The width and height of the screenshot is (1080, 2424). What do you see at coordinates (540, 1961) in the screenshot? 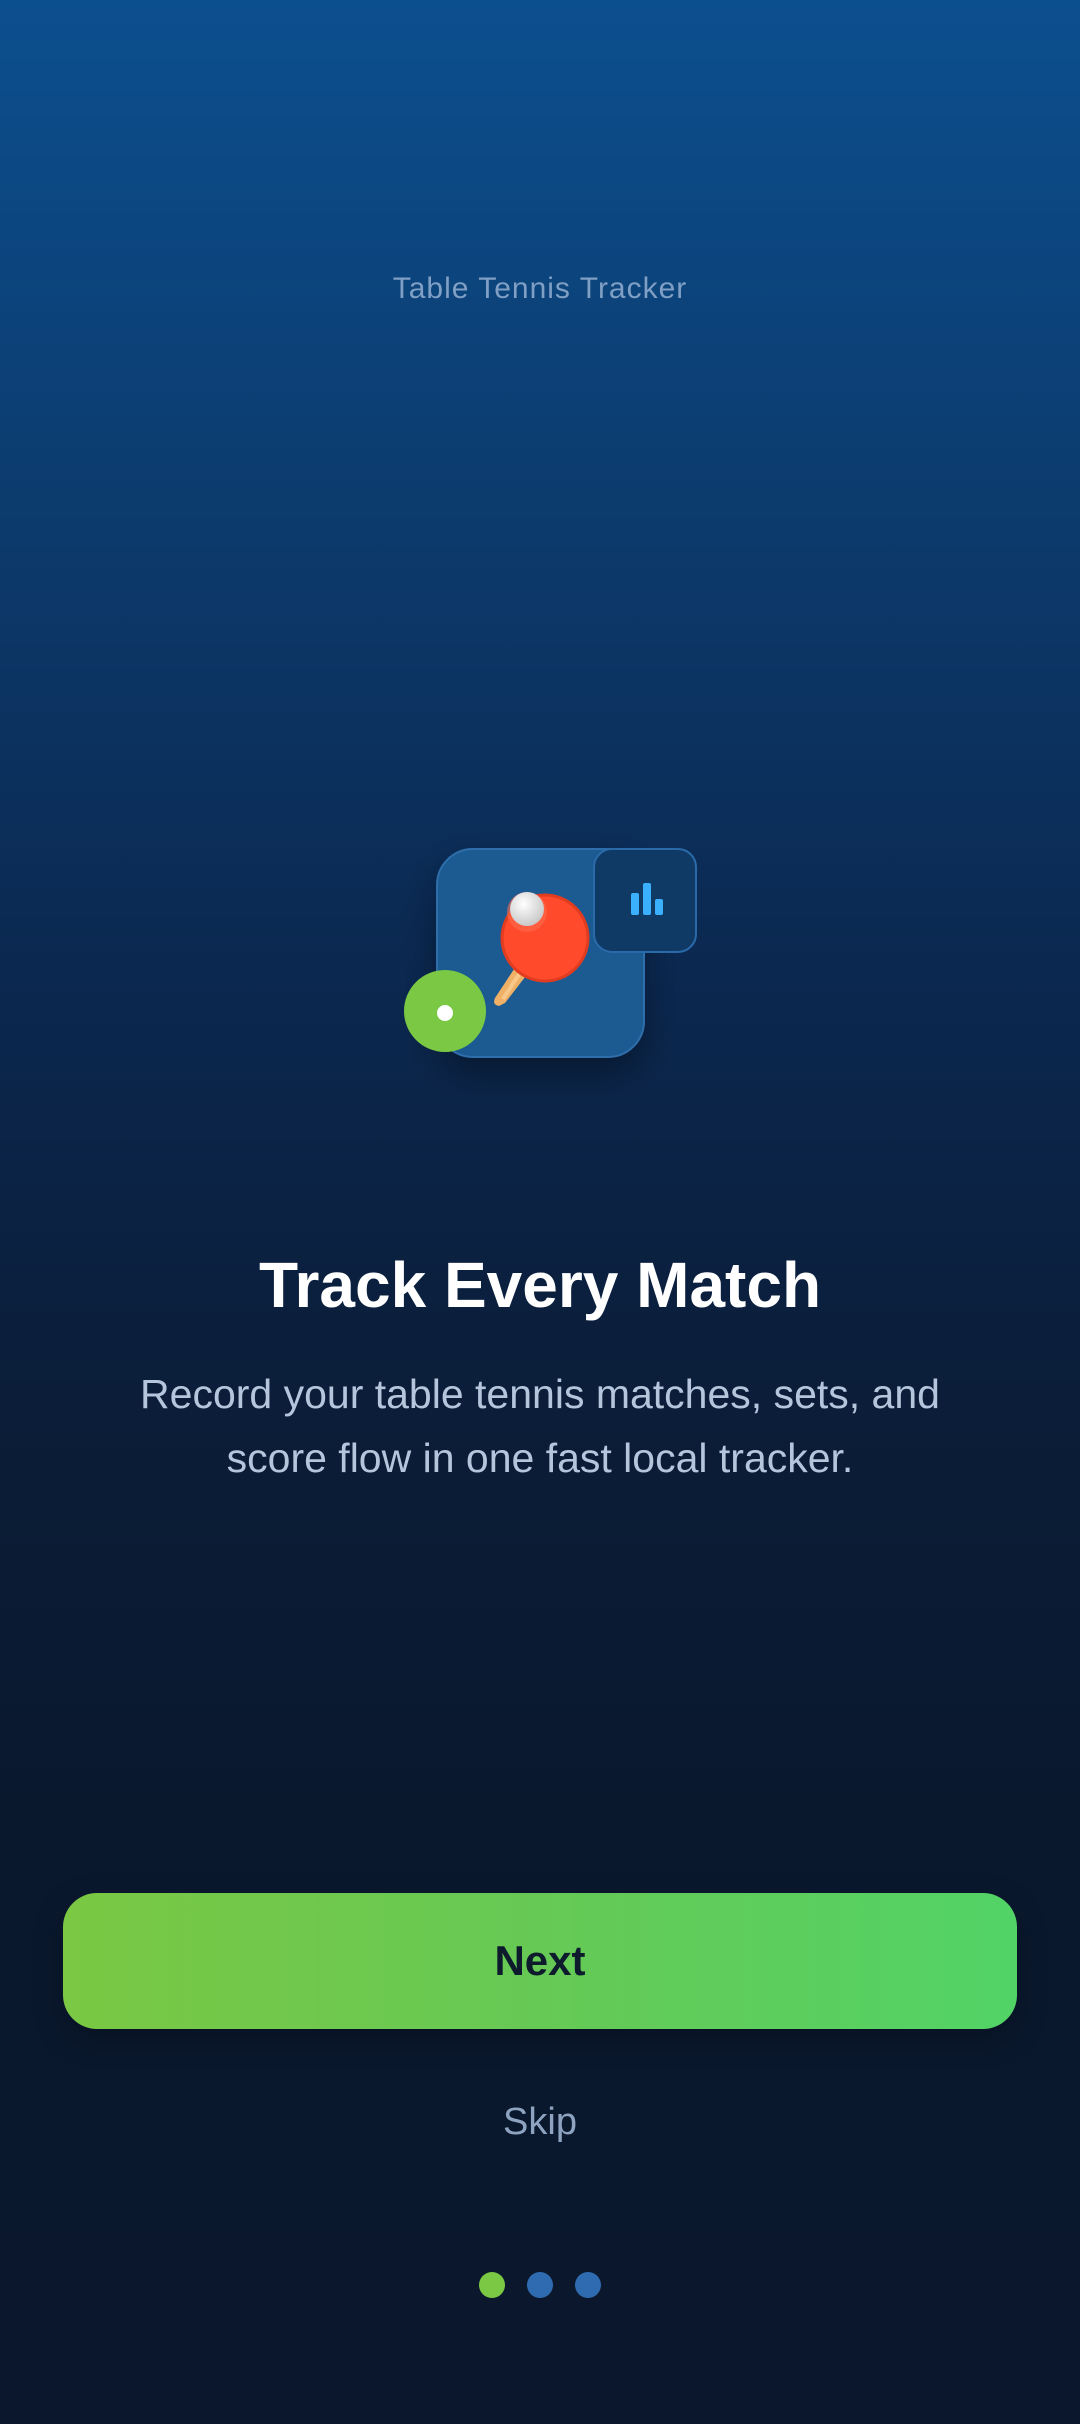
I see `next-button: Next` at bounding box center [540, 1961].